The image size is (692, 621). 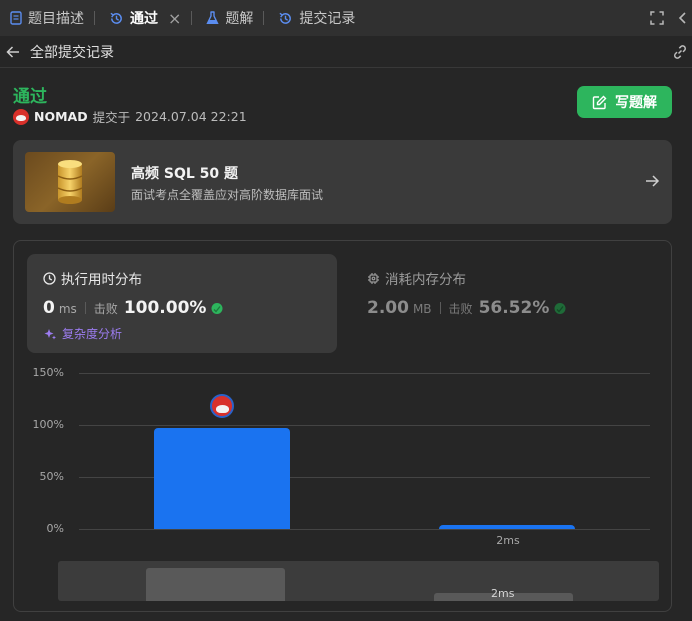 What do you see at coordinates (67, 309) in the screenshot?
I see `runtime-unit: ms` at bounding box center [67, 309].